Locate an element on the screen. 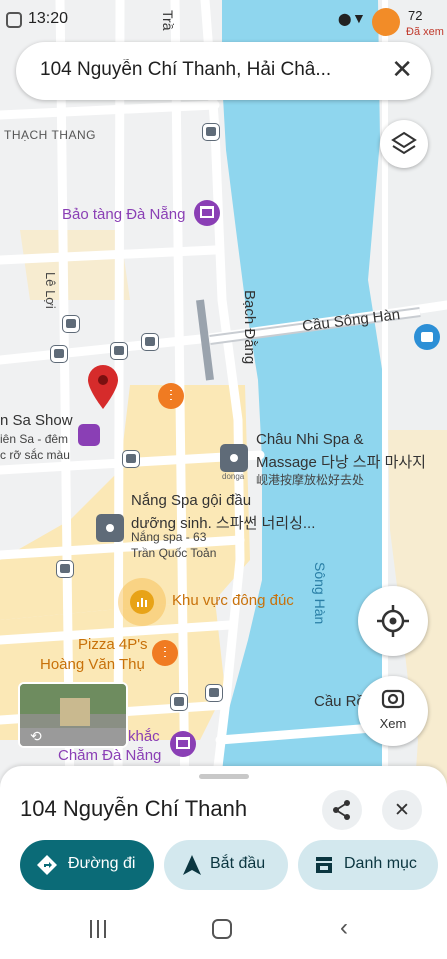 The width and height of the screenshot is (447, 959). clear-search-button: ✕ is located at coordinates (402, 69).